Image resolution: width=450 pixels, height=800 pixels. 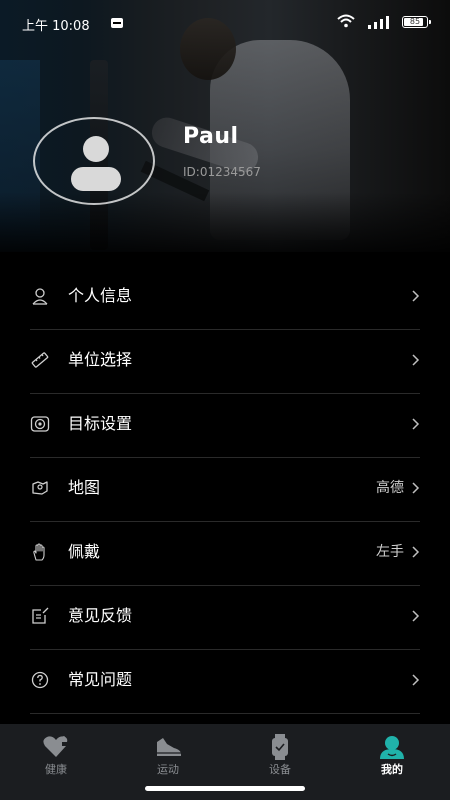 What do you see at coordinates (392, 769) in the screenshot?
I see `tab-label: 我的` at bounding box center [392, 769].